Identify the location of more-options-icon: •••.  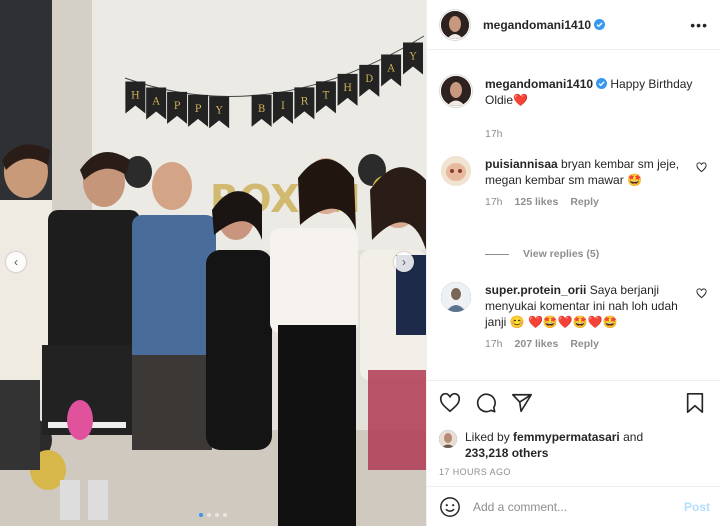
(699, 25).